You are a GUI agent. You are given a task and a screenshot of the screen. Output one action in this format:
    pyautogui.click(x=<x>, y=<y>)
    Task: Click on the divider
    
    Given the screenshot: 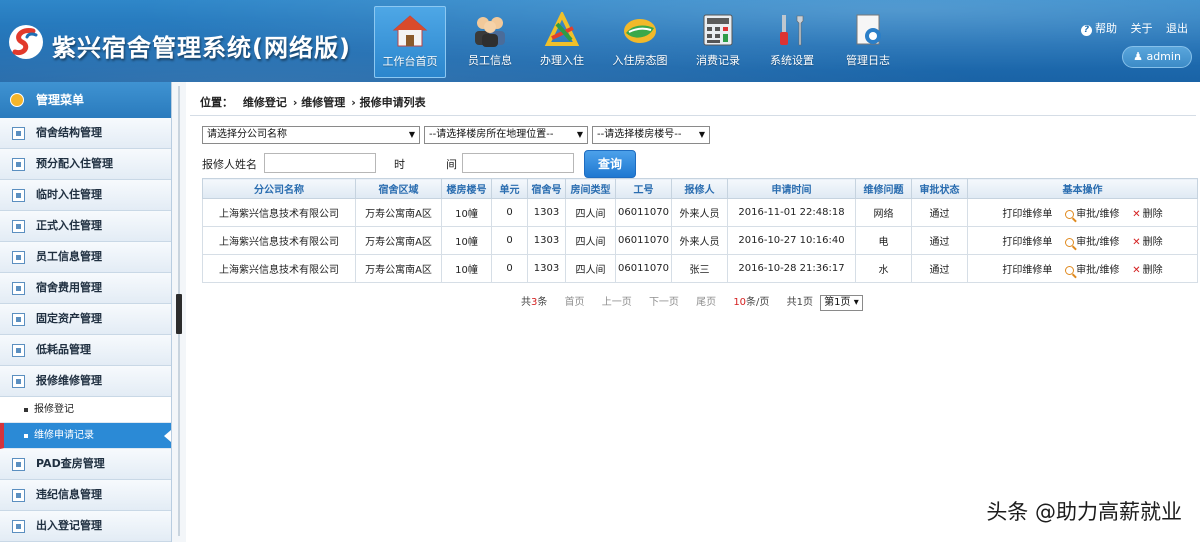 What is the action you would take?
    pyautogui.click(x=693, y=115)
    